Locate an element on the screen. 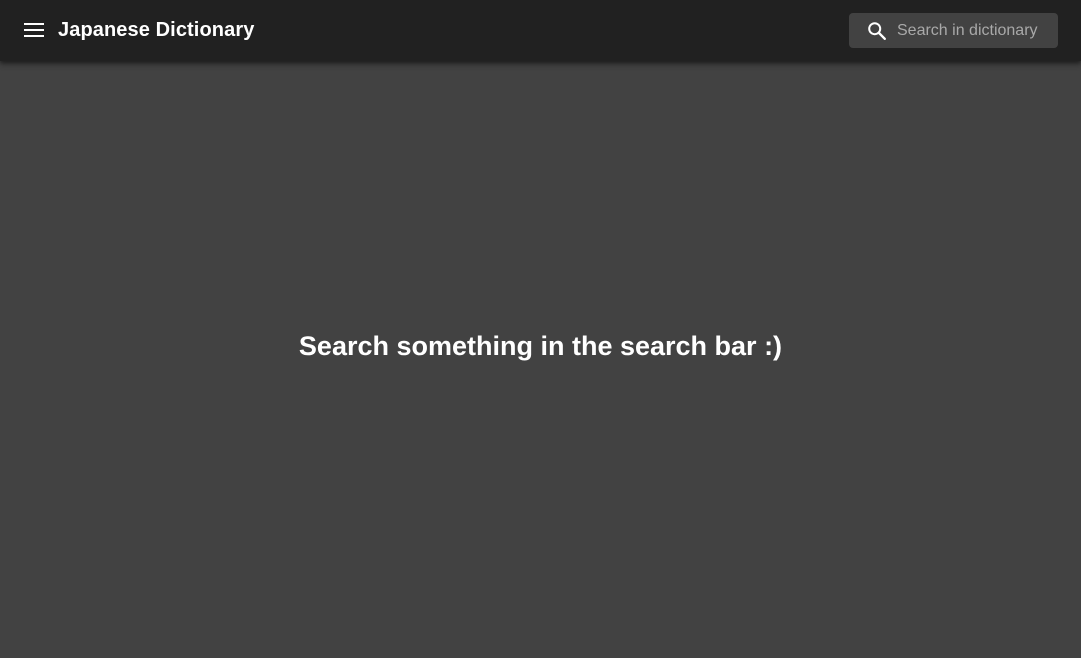  menu-icon is located at coordinates (34, 30).